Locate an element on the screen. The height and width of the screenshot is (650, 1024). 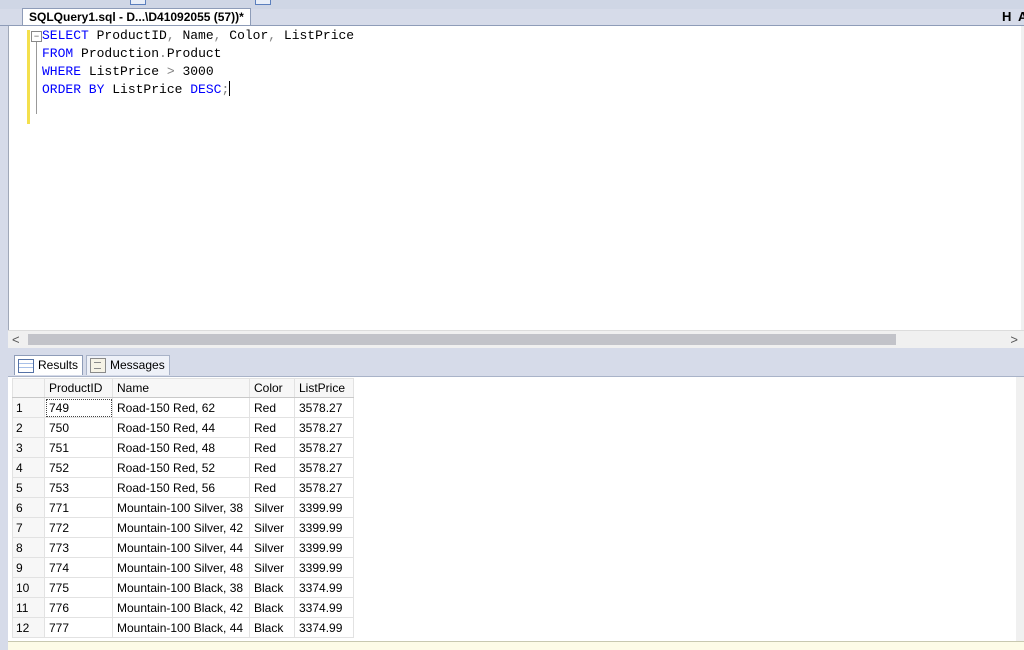
cell-name: Mountain-100 Black, 44 is located at coordinates (181, 627).